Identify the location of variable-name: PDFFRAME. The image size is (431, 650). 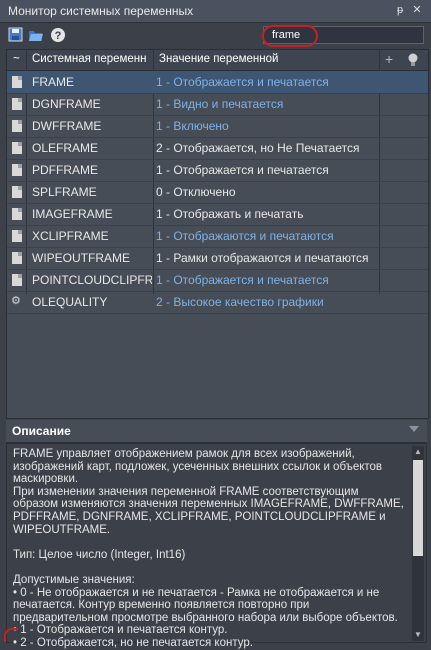
(65, 170).